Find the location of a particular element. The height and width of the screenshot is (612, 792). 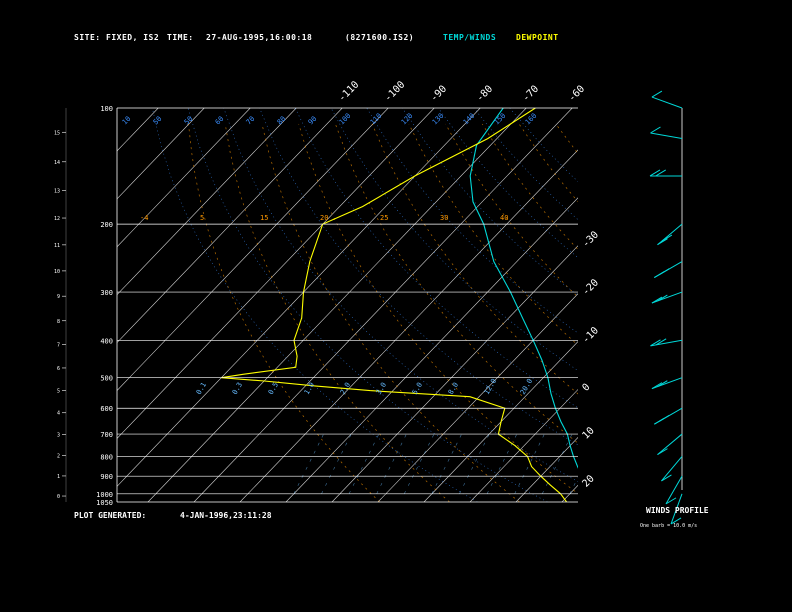

pressure-label: 1050 is located at coordinates (104, 503).